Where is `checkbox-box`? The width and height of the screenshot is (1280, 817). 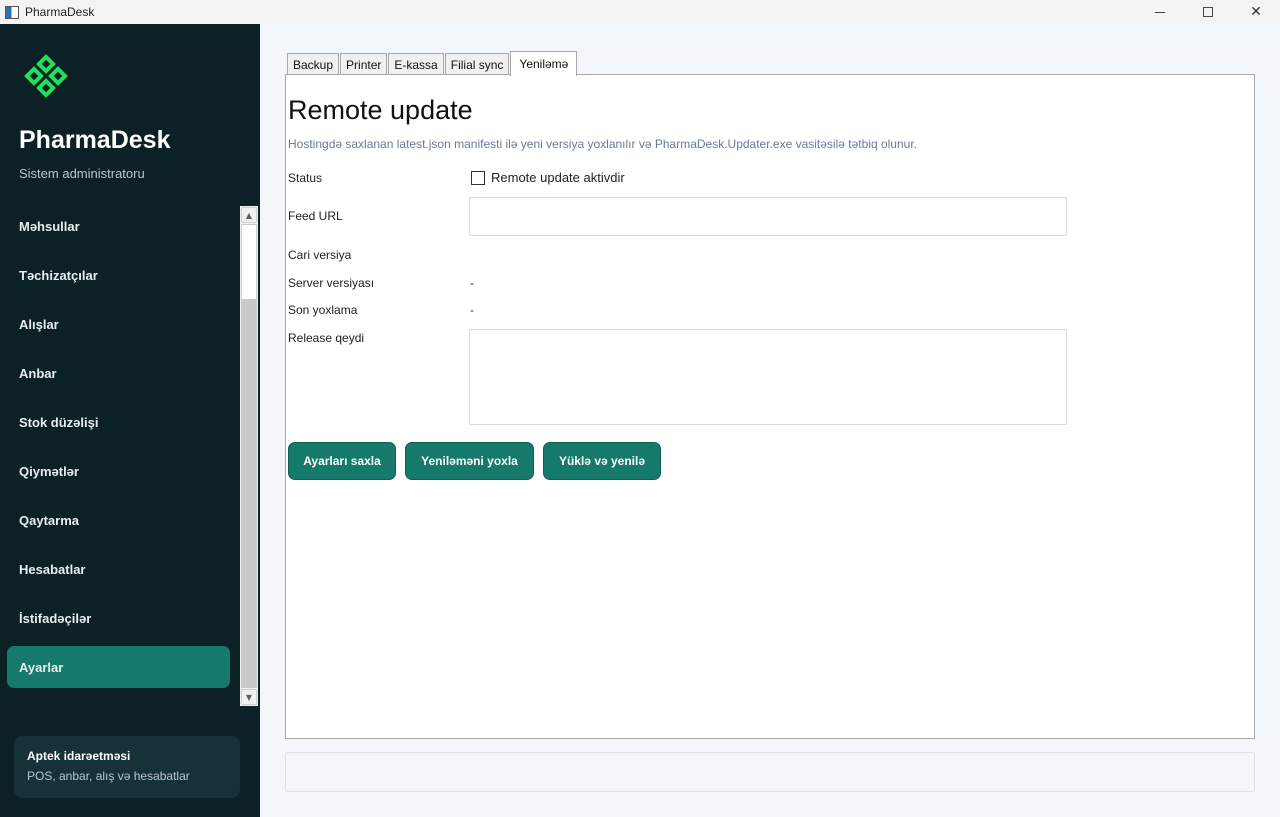 checkbox-box is located at coordinates (478, 177).